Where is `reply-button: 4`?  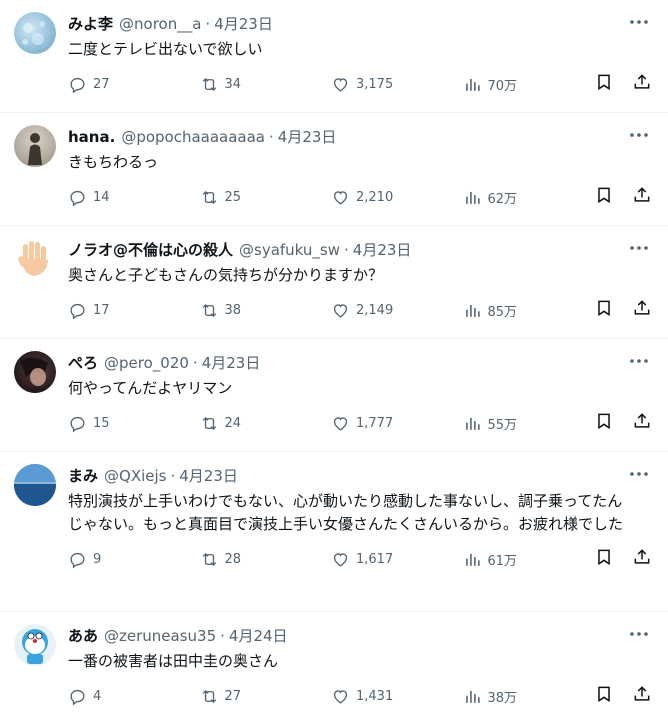 reply-button: 4 is located at coordinates (134, 696).